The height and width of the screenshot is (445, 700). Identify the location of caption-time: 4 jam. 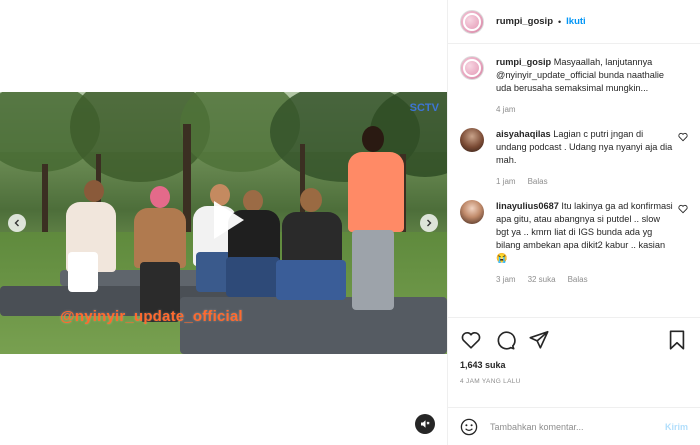
(506, 109).